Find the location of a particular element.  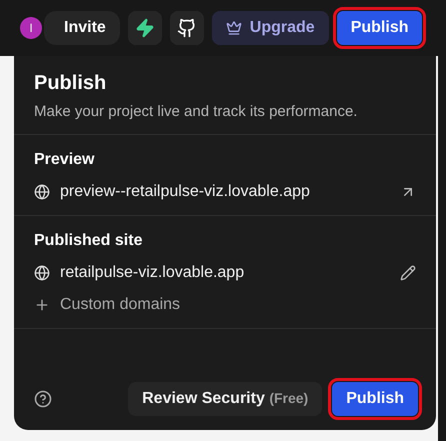

review-security-button: Review Security (Free) is located at coordinates (225, 399).